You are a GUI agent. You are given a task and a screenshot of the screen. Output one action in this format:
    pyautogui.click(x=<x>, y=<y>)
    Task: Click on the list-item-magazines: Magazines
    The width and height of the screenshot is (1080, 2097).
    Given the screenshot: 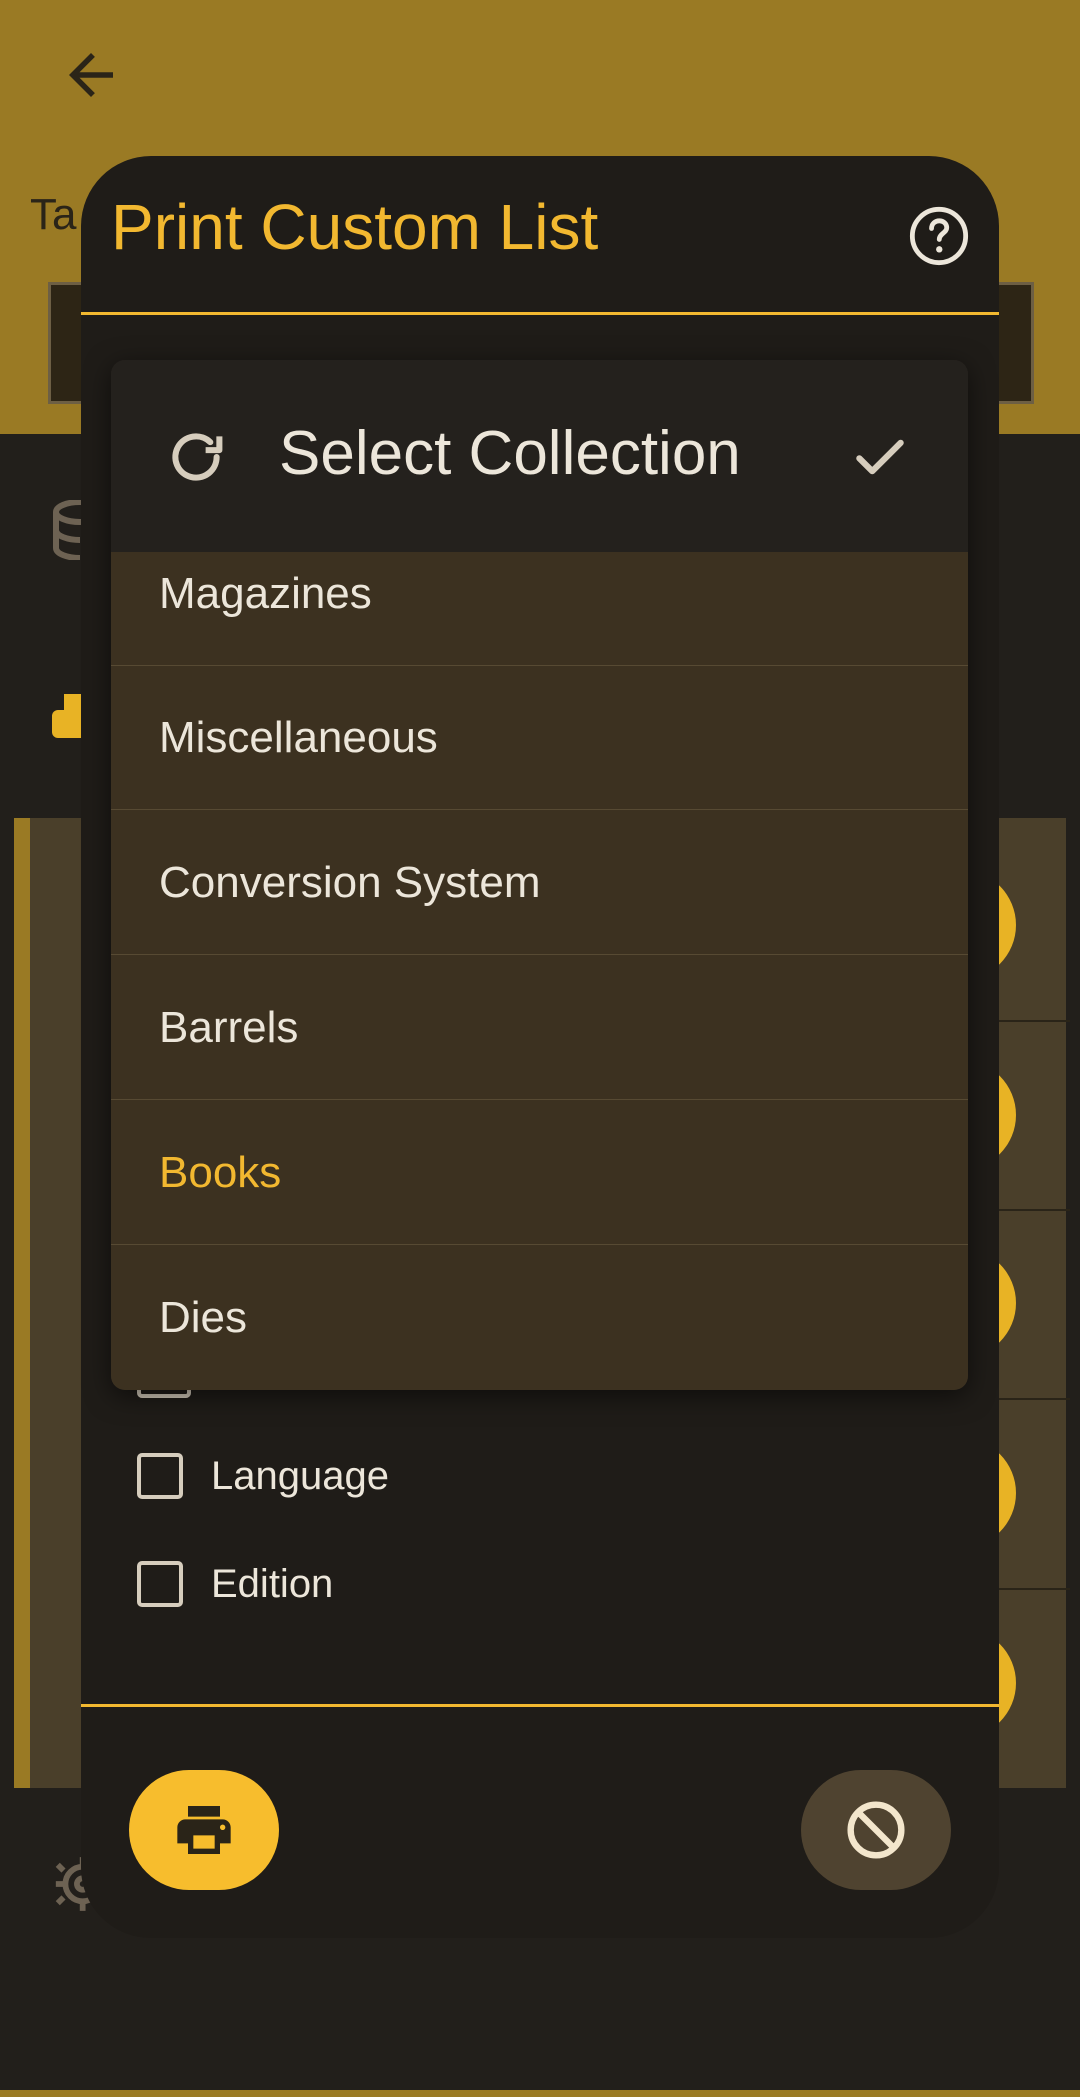 What is the action you would take?
    pyautogui.click(x=539, y=594)
    